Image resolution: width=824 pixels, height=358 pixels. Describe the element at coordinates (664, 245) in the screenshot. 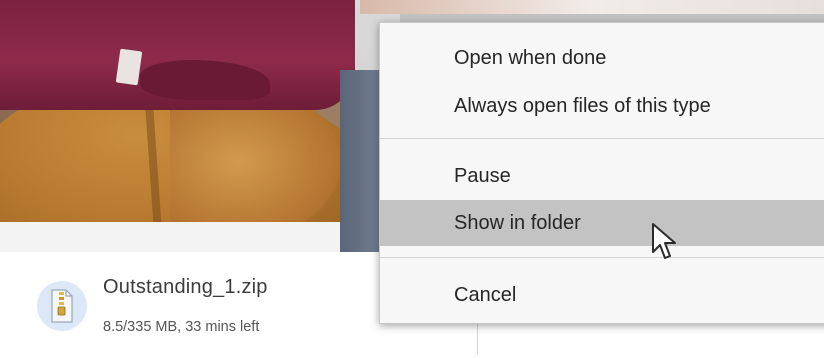

I see `arrow-pointer-icon` at that location.